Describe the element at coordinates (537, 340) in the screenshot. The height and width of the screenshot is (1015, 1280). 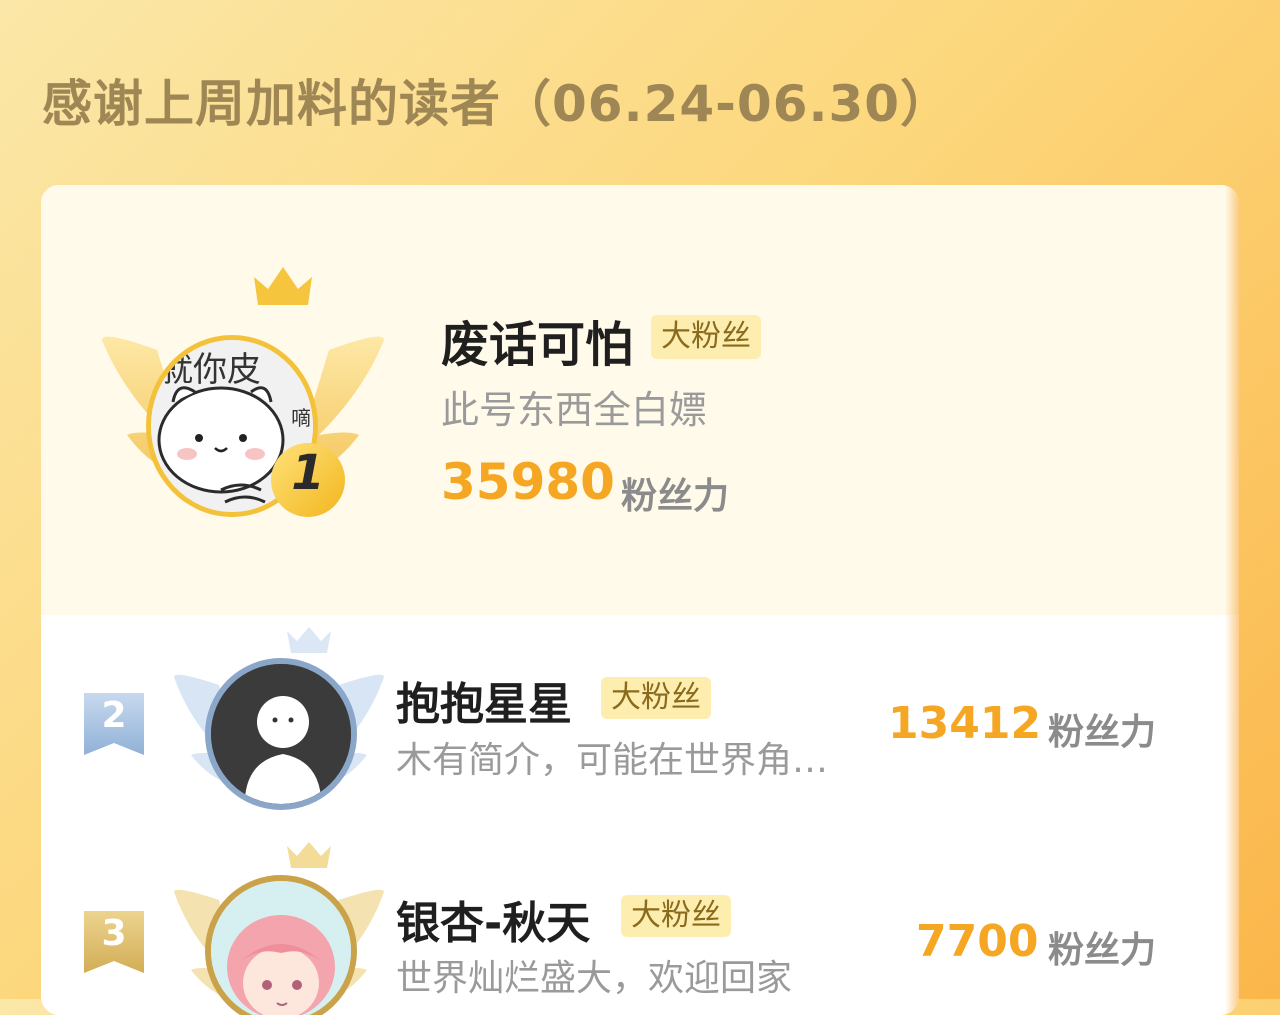
I see `fan-name: 废话可怕` at that location.